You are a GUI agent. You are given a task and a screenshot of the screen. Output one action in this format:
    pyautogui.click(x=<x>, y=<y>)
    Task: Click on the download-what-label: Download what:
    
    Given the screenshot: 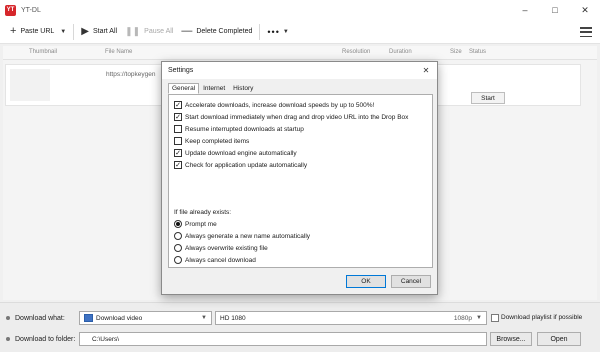 What is the action you would take?
    pyautogui.click(x=40, y=318)
    